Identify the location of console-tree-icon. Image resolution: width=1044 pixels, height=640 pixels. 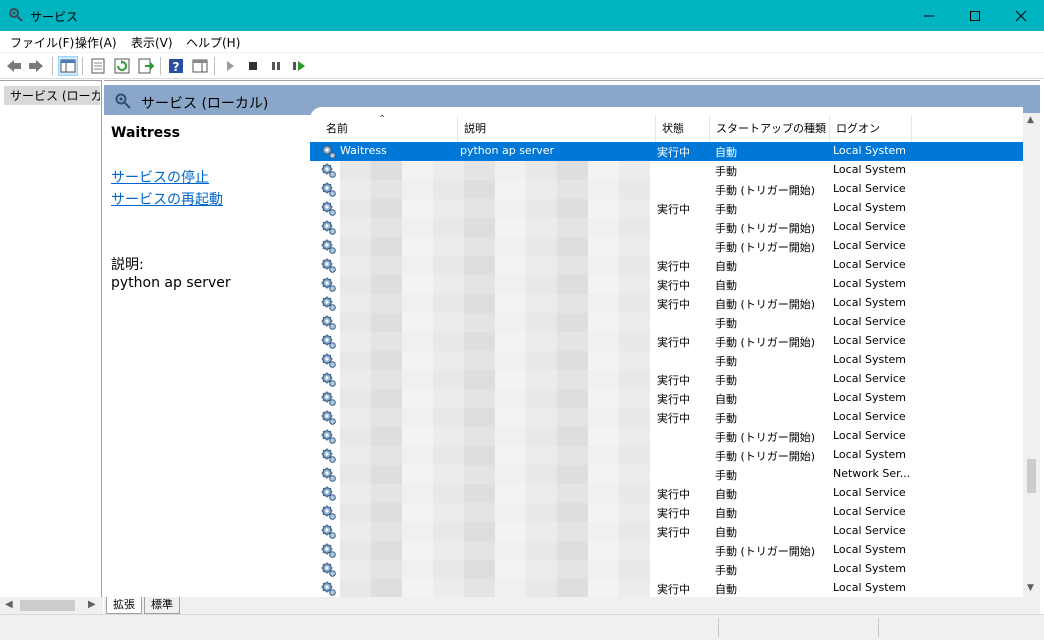
(68, 66).